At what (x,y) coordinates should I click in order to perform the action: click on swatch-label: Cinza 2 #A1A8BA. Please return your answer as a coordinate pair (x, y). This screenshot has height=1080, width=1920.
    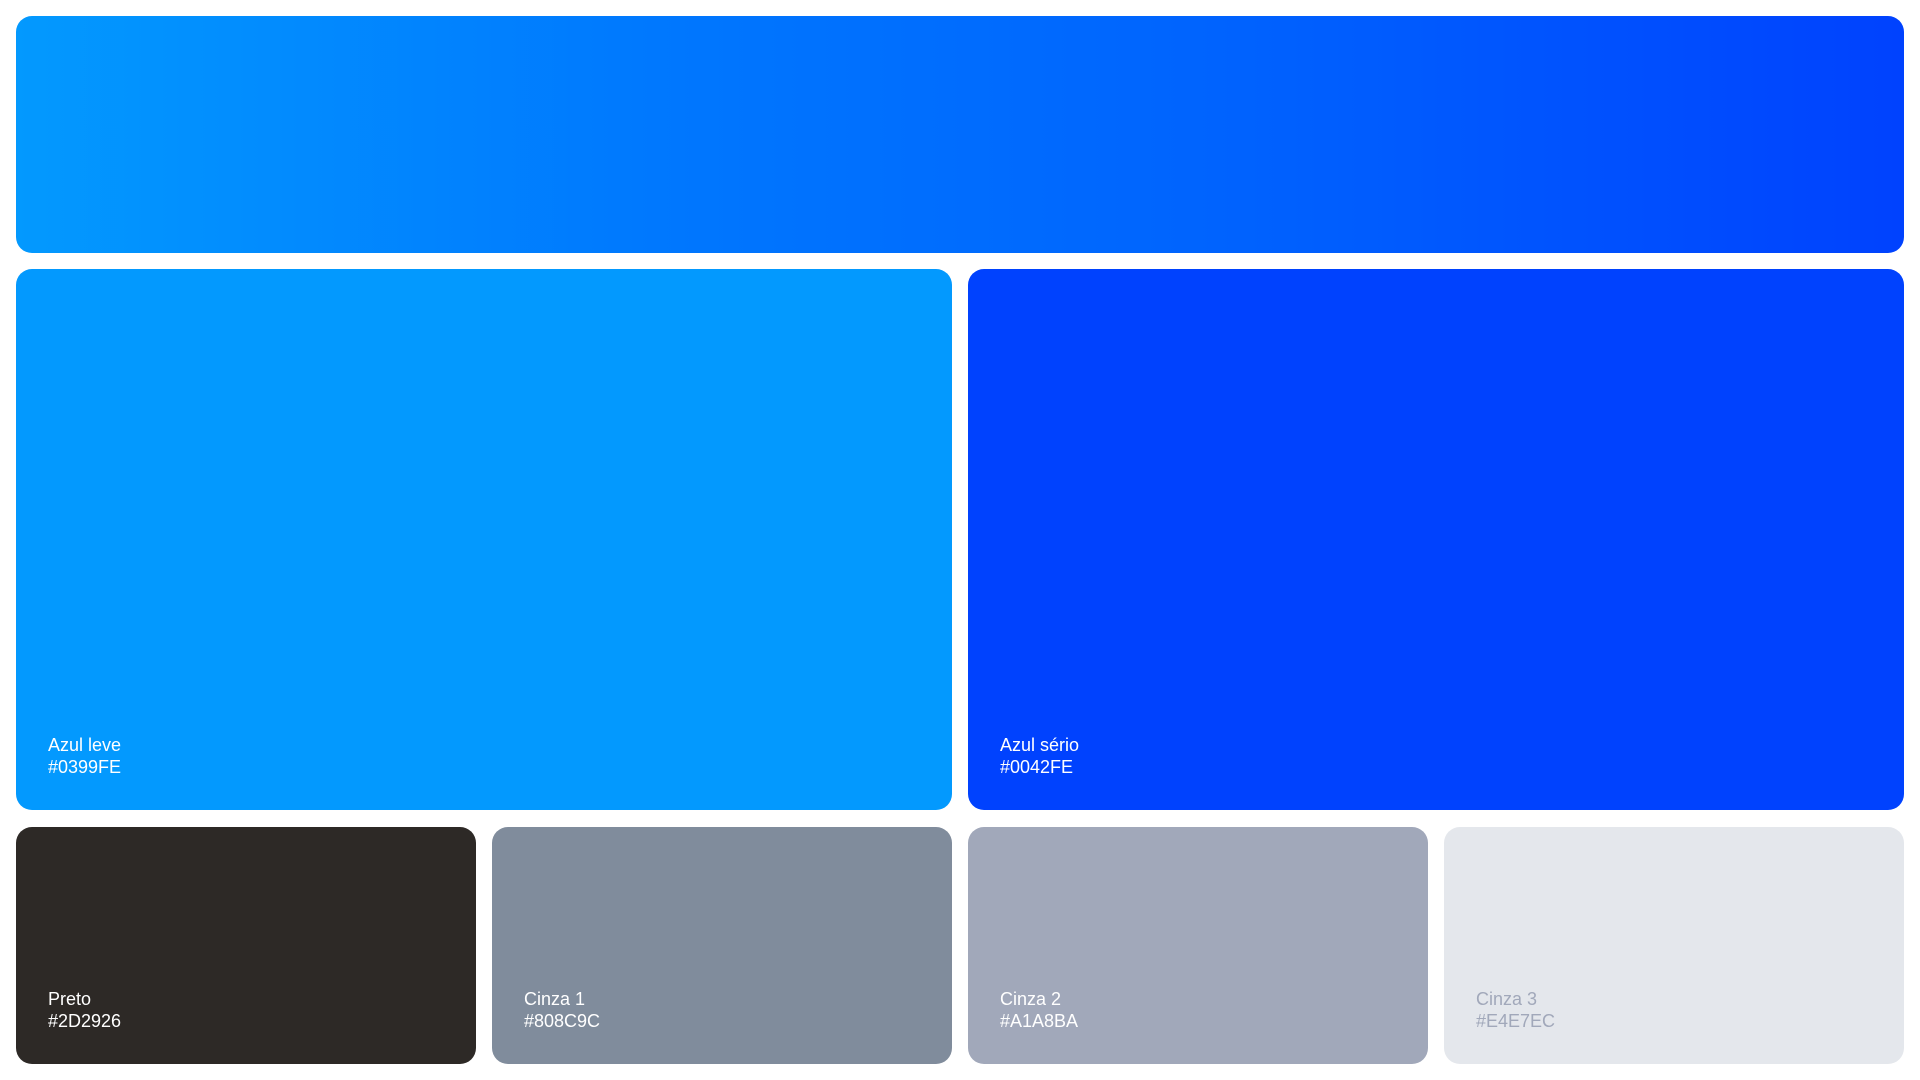
    Looking at the image, I should click on (1039, 1010).